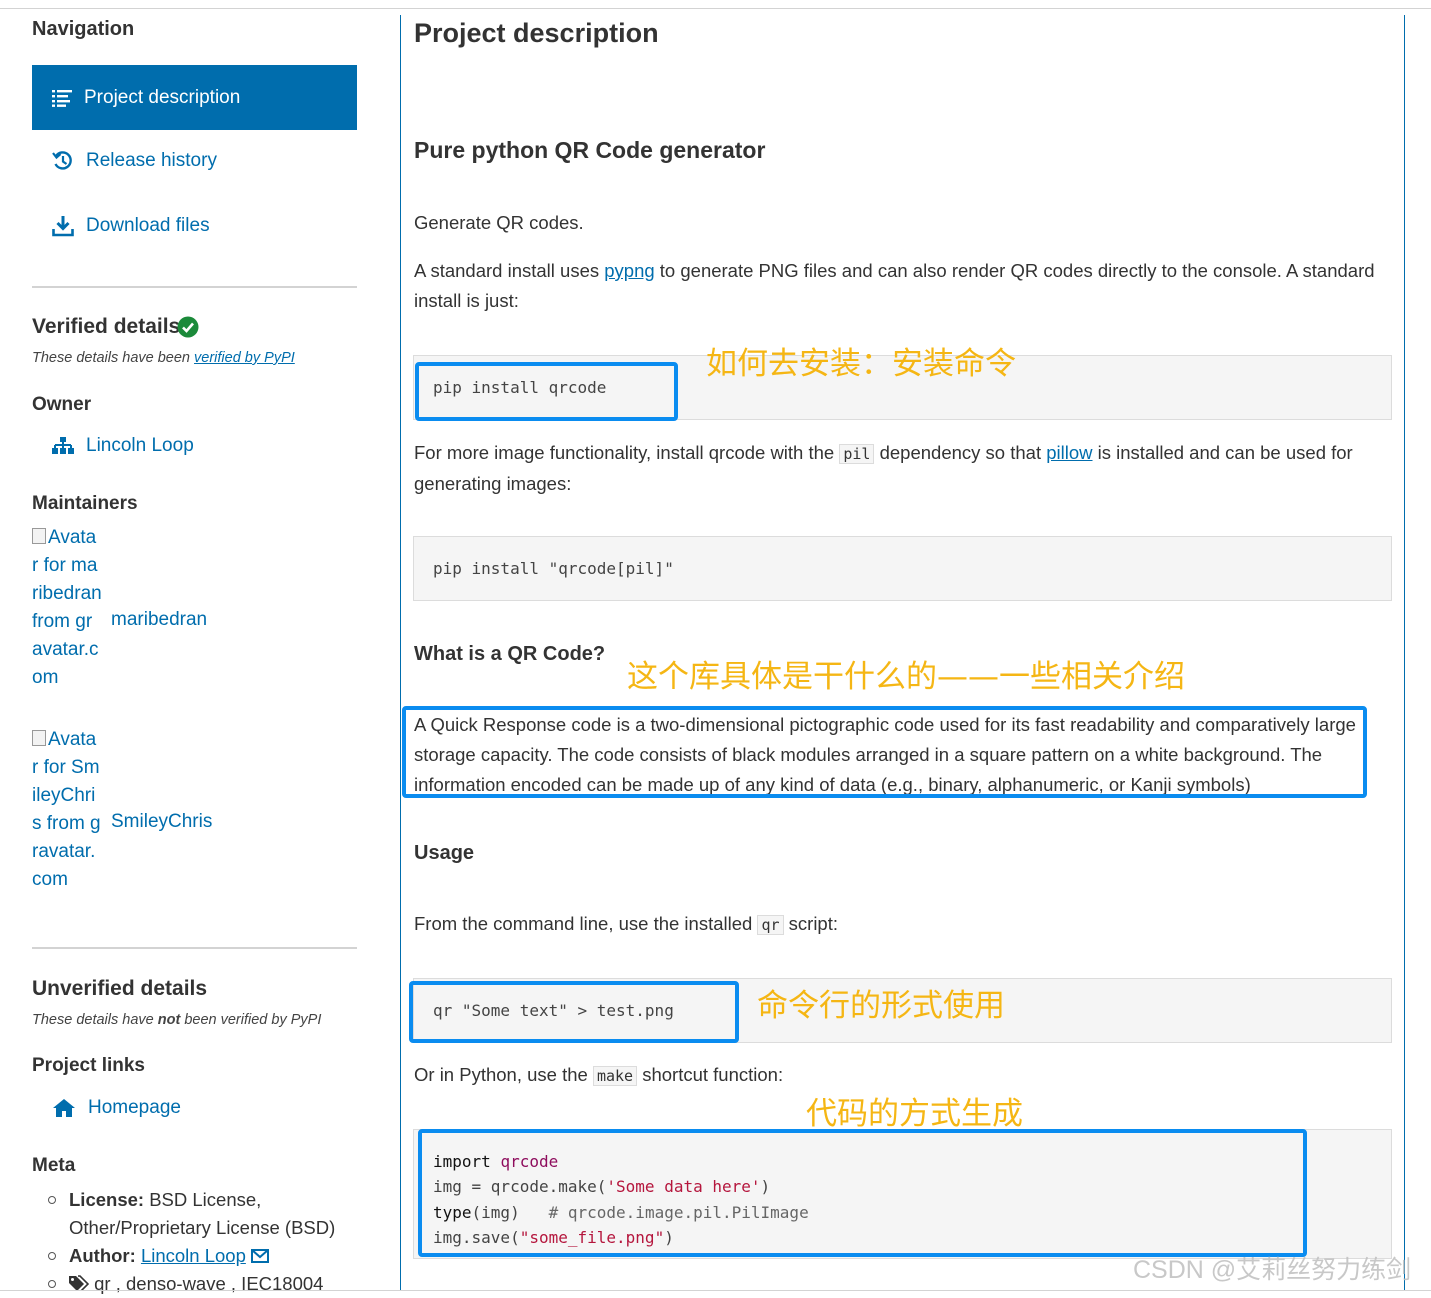 The height and width of the screenshot is (1298, 1431). What do you see at coordinates (62, 404) in the screenshot?
I see `owner-heading: Owner` at bounding box center [62, 404].